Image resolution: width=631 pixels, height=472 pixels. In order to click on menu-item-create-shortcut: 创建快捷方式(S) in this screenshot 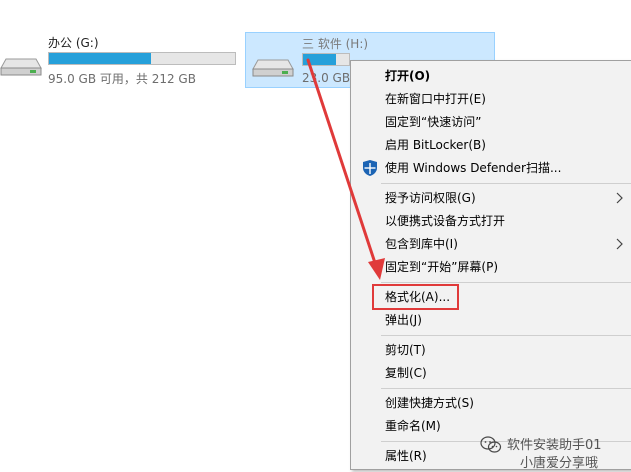, I will do `click(491, 403)`.